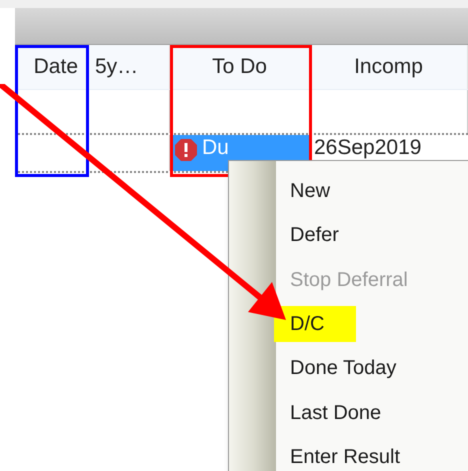 The image size is (468, 471). Describe the element at coordinates (389, 67) in the screenshot. I see `column-header: Incomp` at that location.